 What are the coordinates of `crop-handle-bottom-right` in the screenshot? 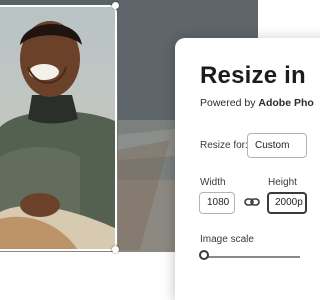 It's located at (115, 249).